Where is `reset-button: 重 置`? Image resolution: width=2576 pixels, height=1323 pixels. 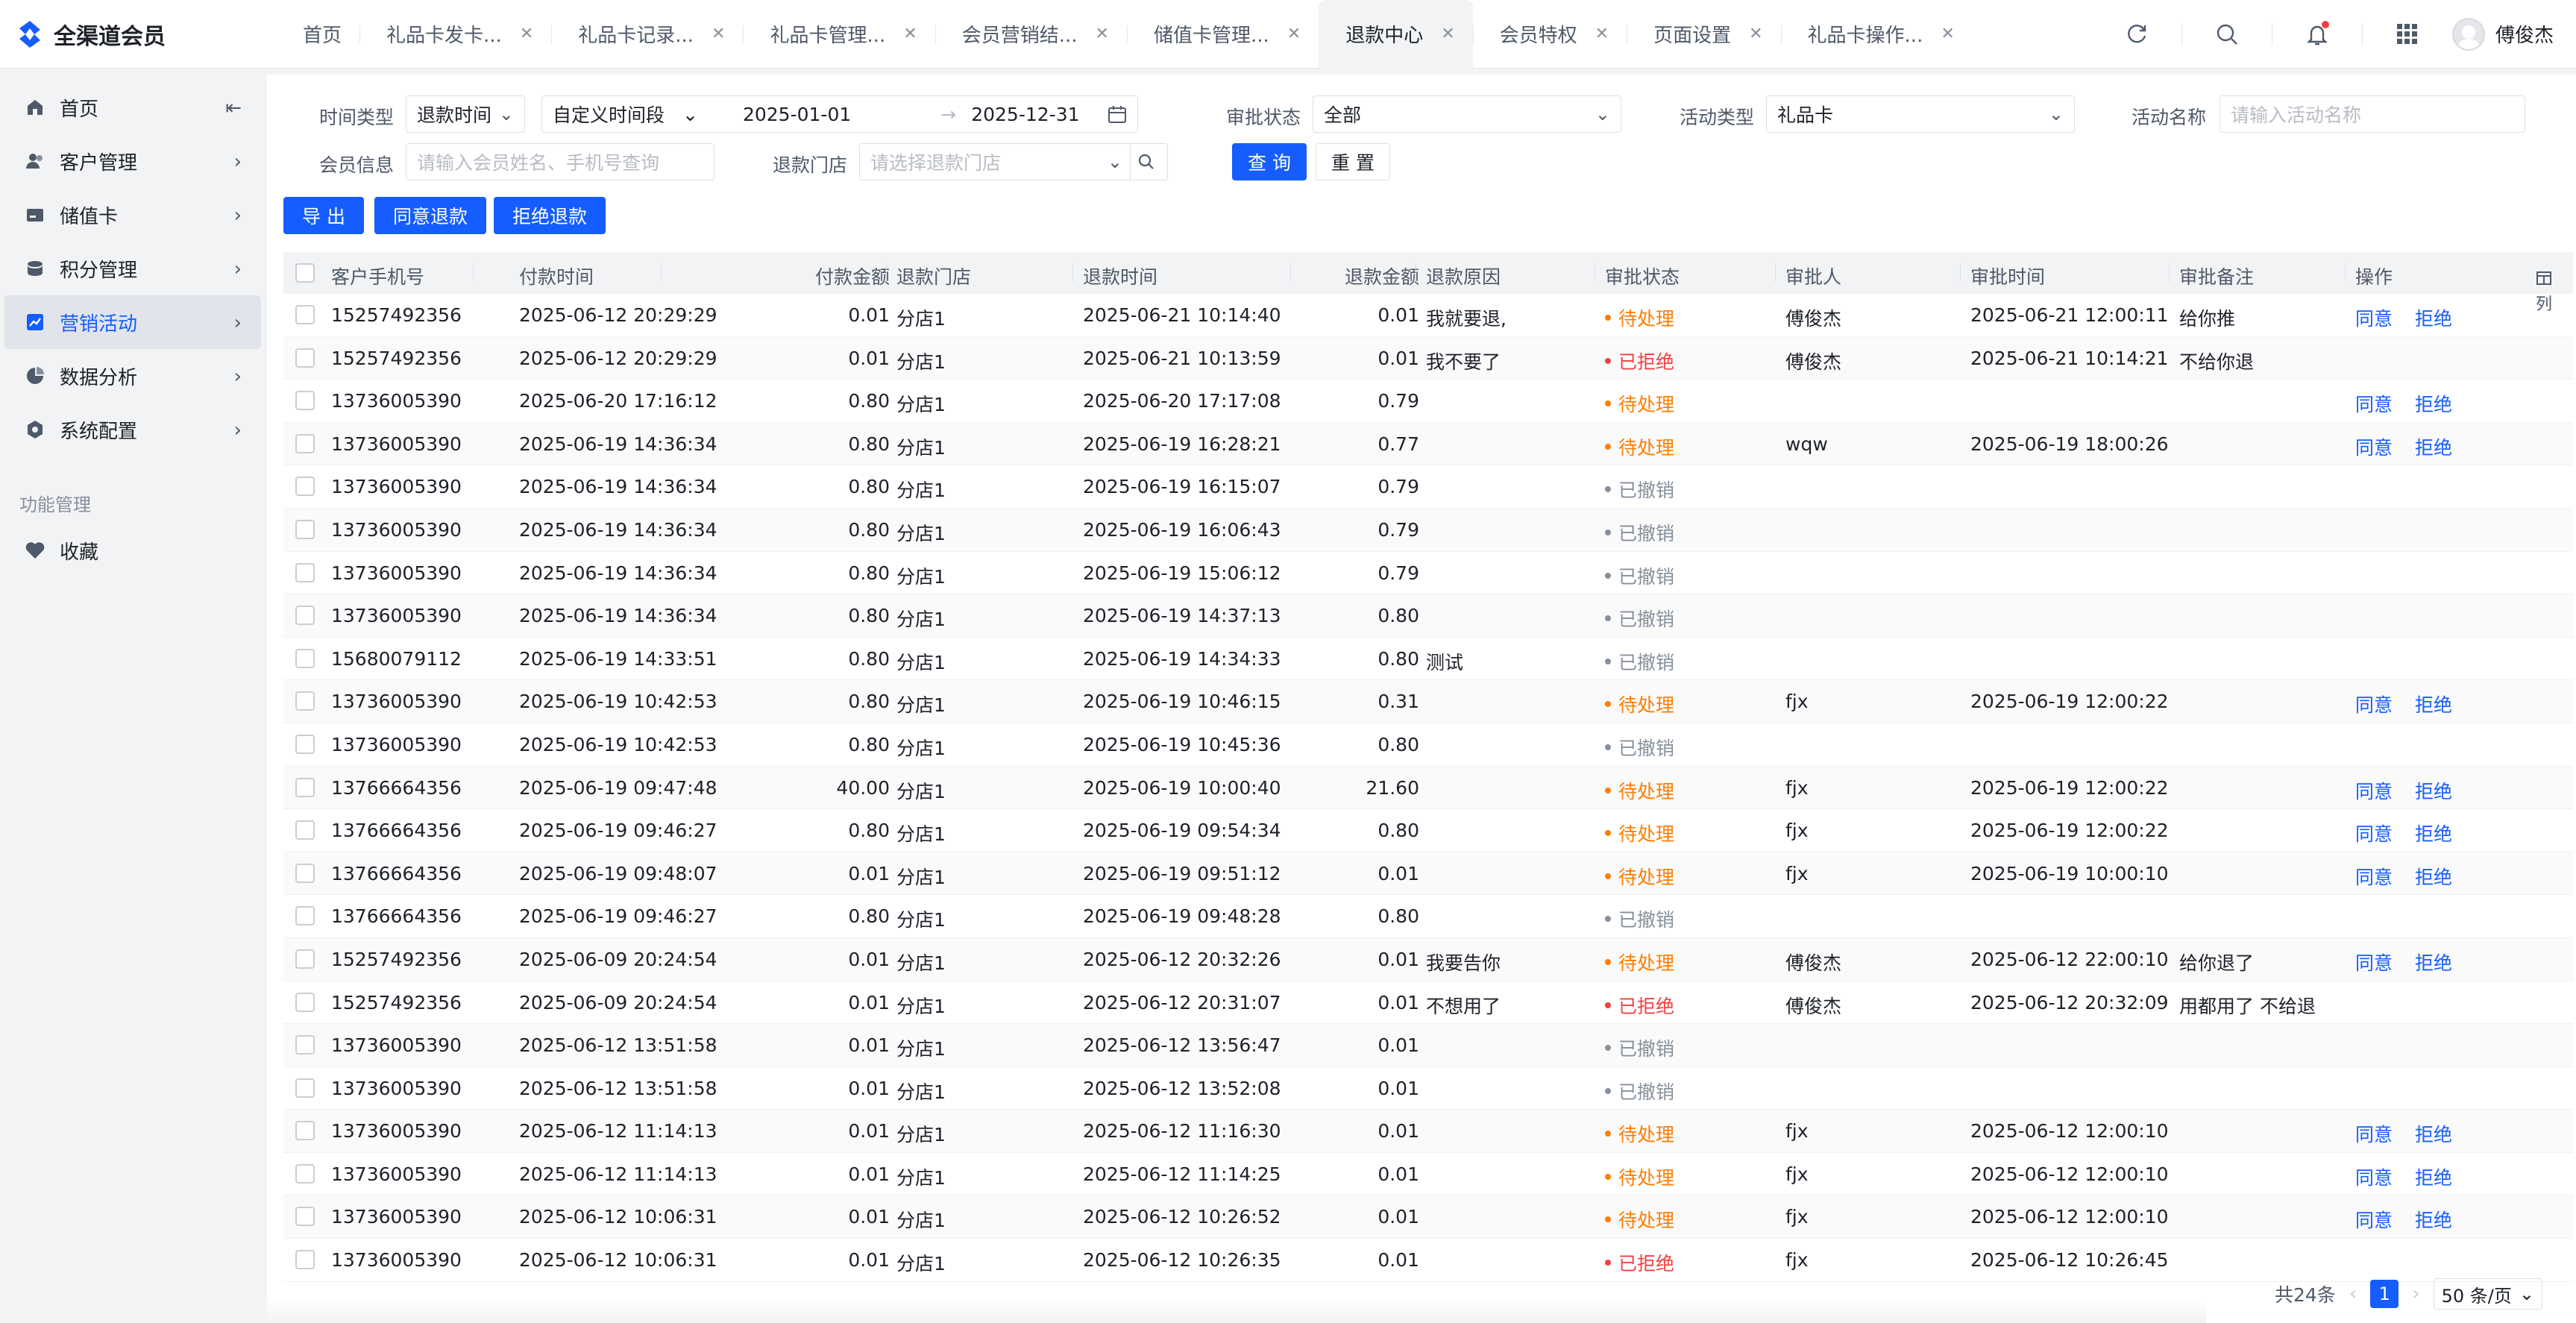 reset-button: 重 置 is located at coordinates (1353, 161).